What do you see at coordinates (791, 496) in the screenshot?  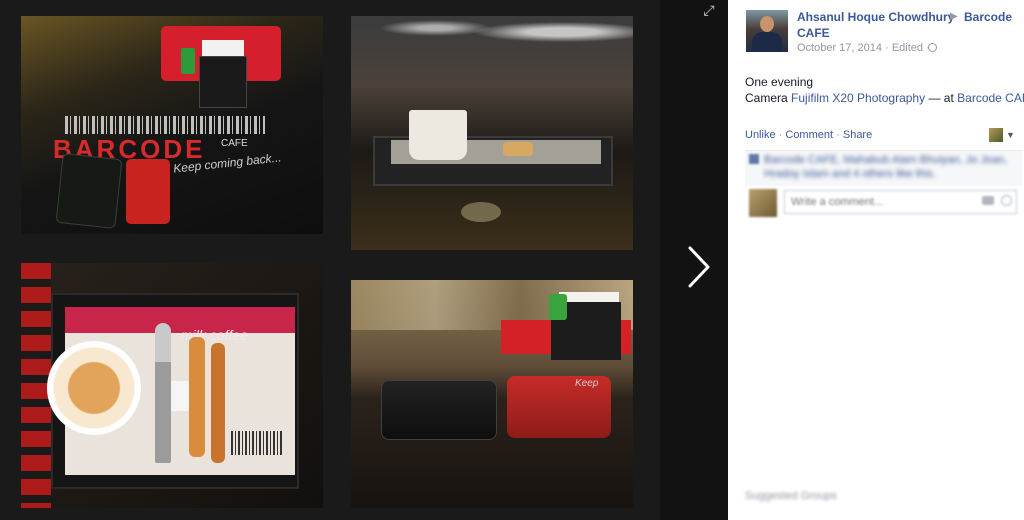 I see `suggested-groups-heading: Suggested Groups` at bounding box center [791, 496].